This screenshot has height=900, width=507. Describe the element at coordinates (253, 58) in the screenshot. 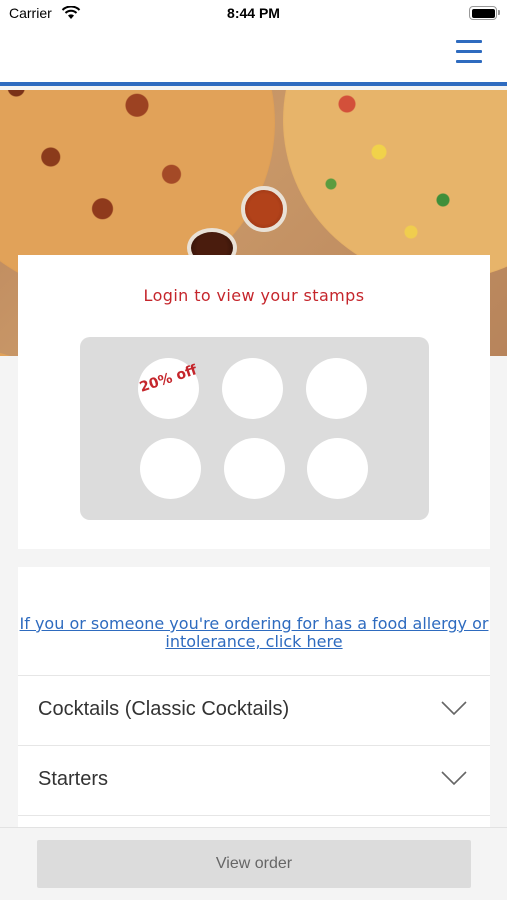

I see `app-header` at that location.